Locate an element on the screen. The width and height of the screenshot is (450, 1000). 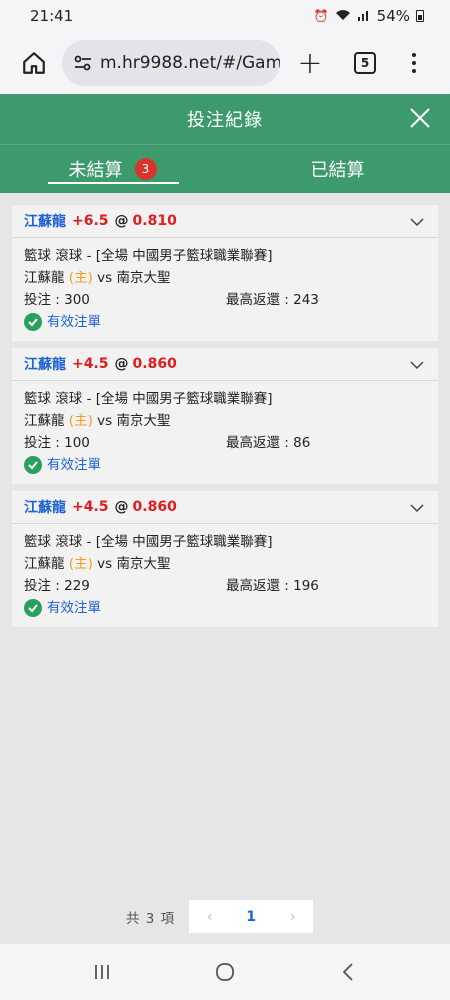
count-badge: 3 is located at coordinates (145, 169).